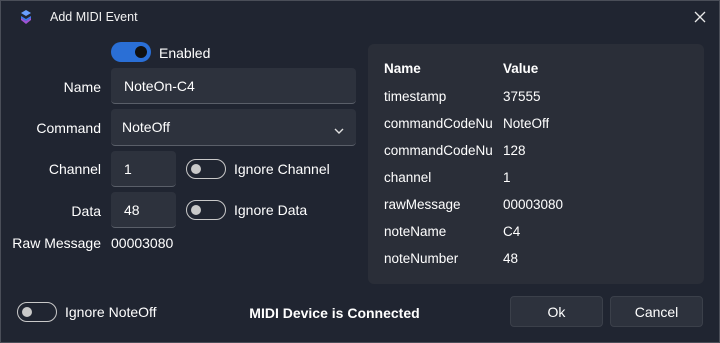  I want to click on property-name: timestamp, so click(415, 96).